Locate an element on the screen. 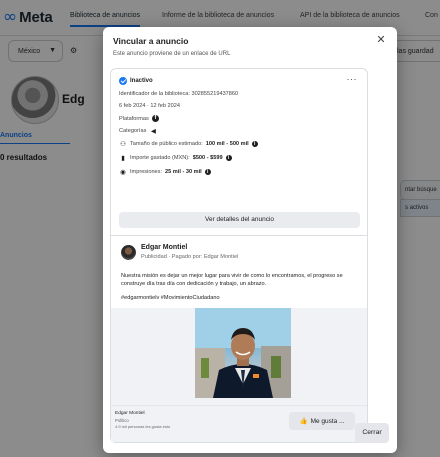 The width and height of the screenshot is (440, 457). audience-label: Tamaño de público estimado: is located at coordinates (166, 144).